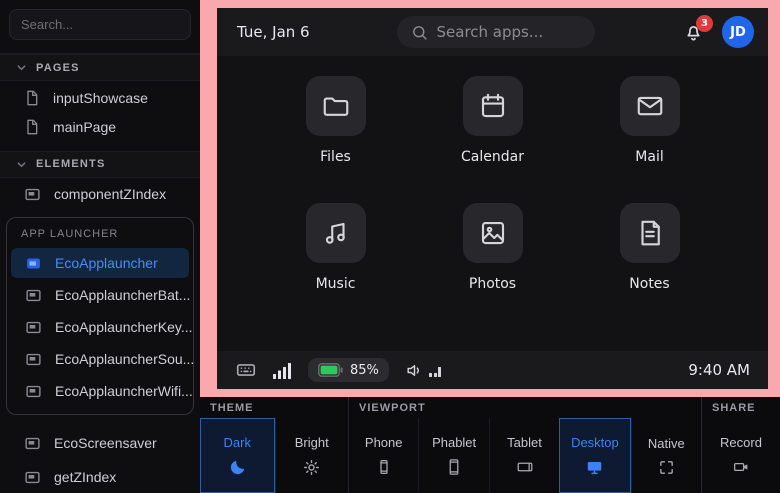 The width and height of the screenshot is (780, 493). Describe the element at coordinates (734, 407) in the screenshot. I see `share-section-label: SHARE` at that location.